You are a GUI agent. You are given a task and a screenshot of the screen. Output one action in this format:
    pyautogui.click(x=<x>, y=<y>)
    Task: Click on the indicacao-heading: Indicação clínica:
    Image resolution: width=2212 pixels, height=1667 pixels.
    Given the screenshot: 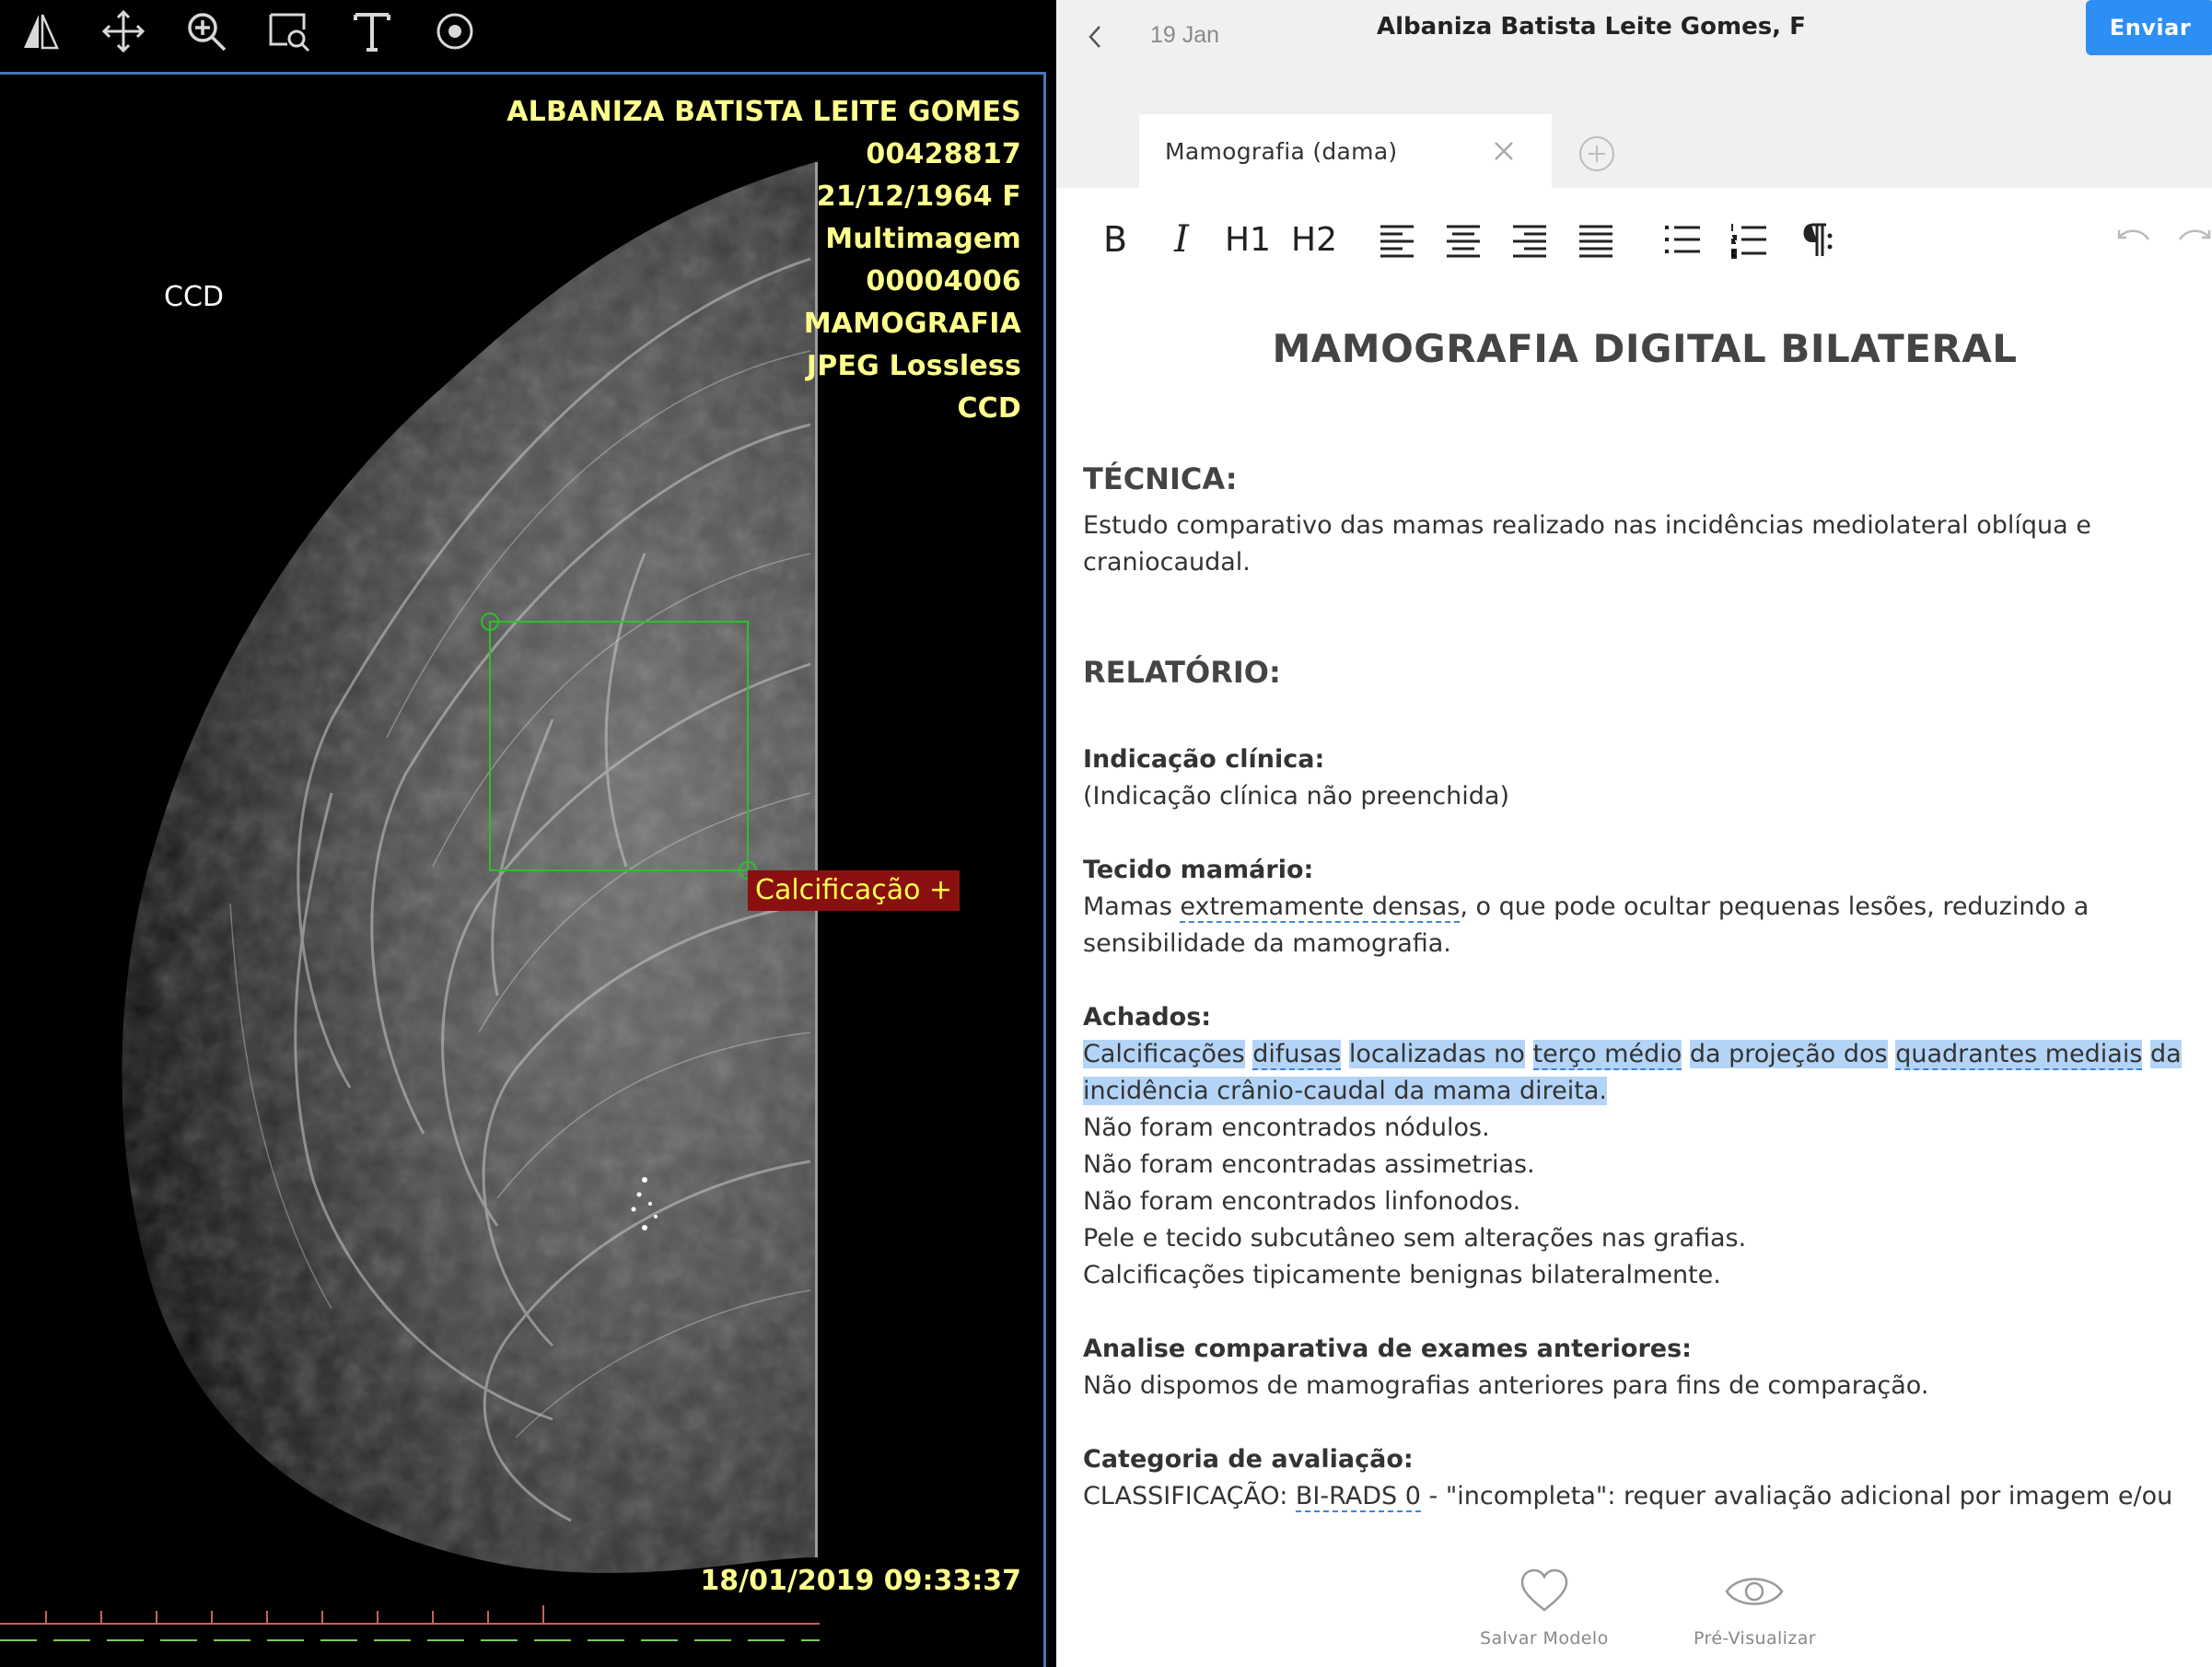 What is the action you would take?
    pyautogui.click(x=1204, y=759)
    